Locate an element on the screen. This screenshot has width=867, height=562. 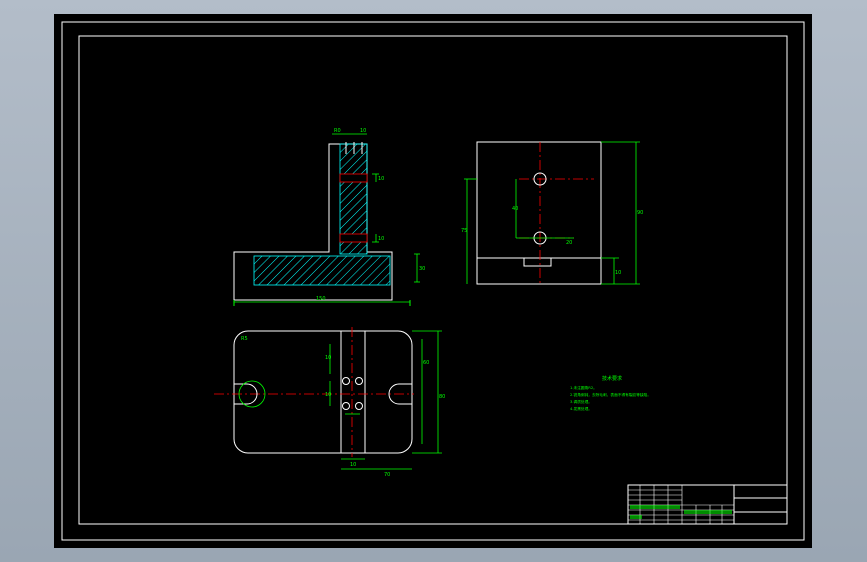
dim-right-height-tall: 75 is located at coordinates (464, 231).